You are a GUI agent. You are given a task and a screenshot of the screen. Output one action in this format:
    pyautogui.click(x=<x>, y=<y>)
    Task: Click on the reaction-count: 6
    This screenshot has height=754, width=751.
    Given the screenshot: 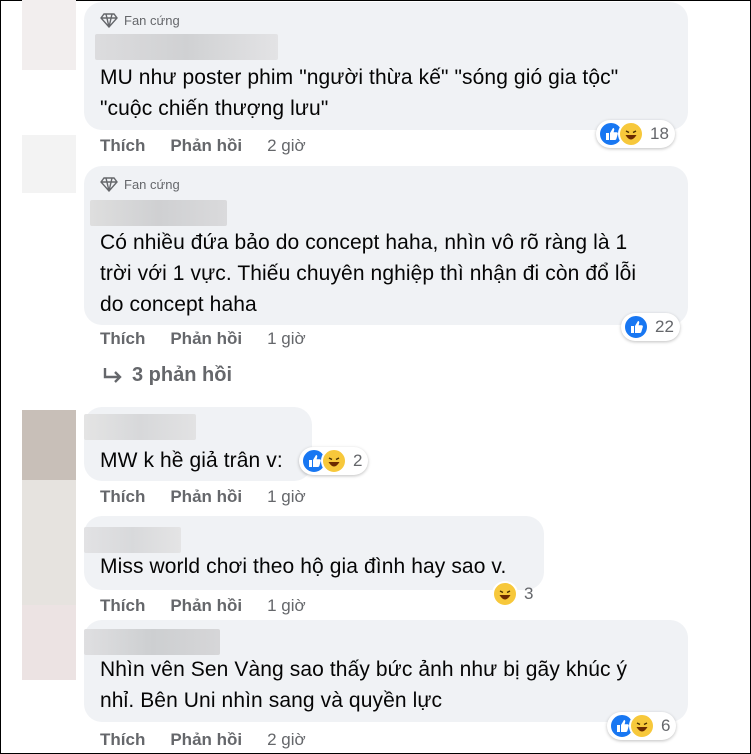 What is the action you would take?
    pyautogui.click(x=666, y=725)
    